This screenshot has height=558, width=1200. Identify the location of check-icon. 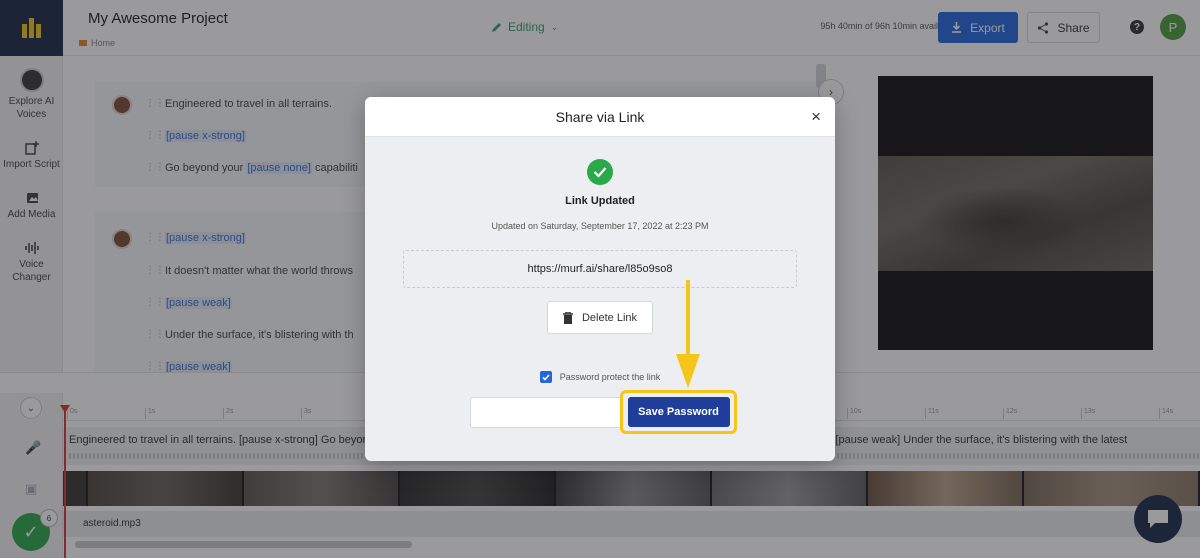
(546, 377).